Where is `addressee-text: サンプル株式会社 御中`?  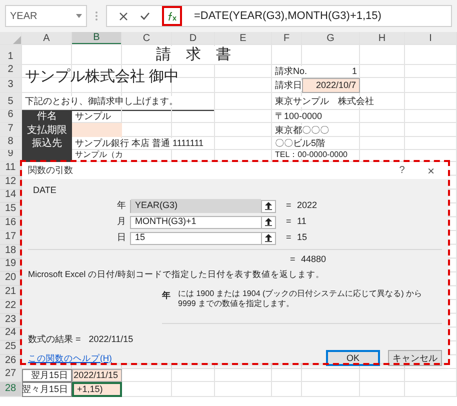
addressee-text: サンプル株式会社 御中 is located at coordinates (102, 77).